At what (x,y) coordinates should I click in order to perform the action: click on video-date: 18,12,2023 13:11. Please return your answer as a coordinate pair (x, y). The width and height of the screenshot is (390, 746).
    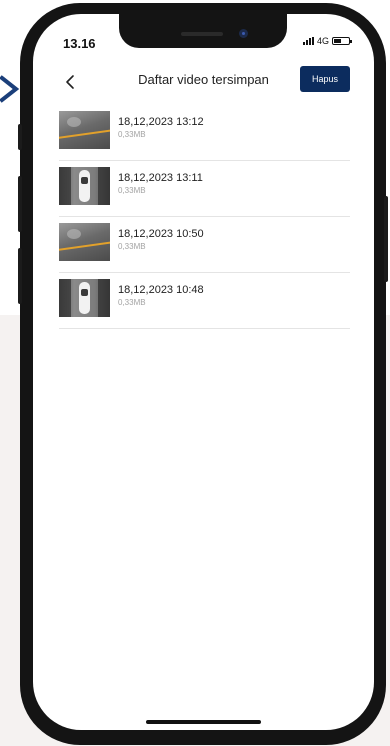
    Looking at the image, I should click on (160, 178).